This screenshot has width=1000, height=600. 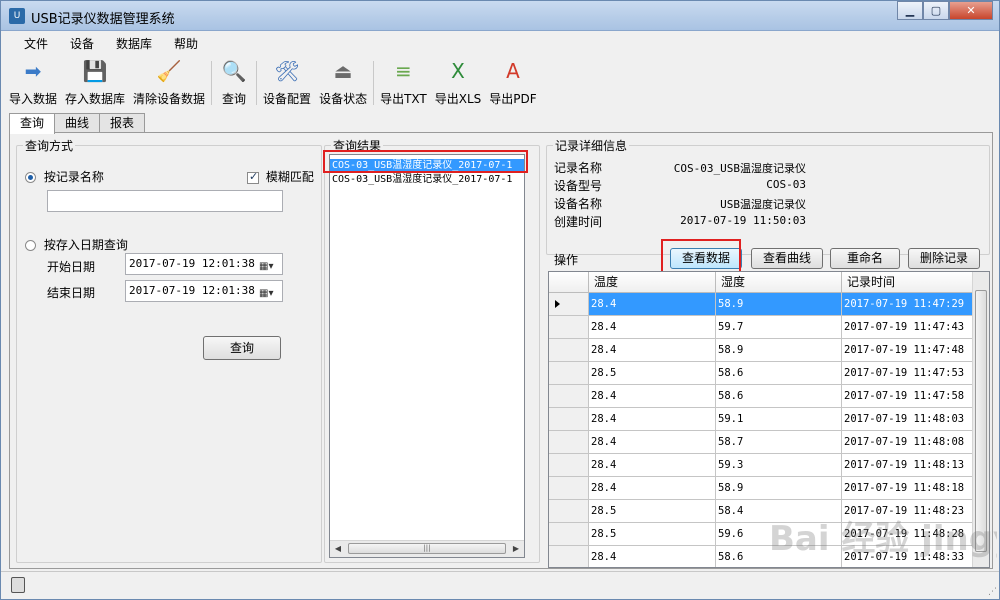 I want to click on toolbar-button-broom: 🧹 清除设备数据, so click(x=169, y=83).